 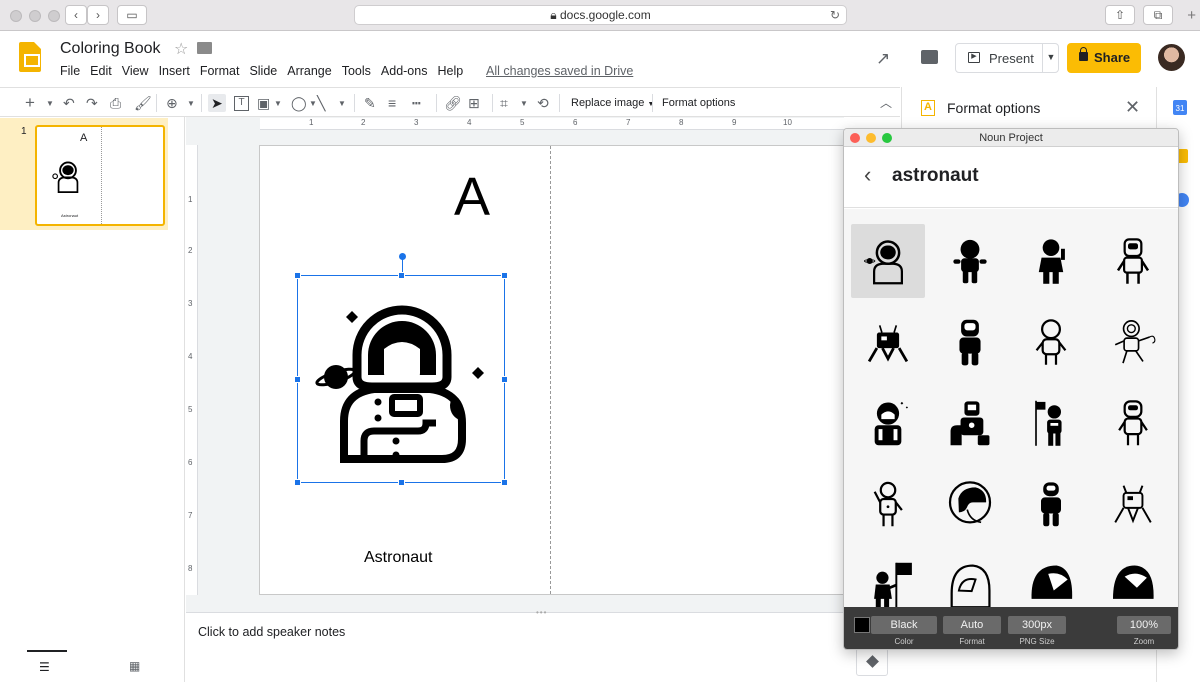 What do you see at coordinates (453, 103) in the screenshot?
I see `link-icon: 🔗︎` at bounding box center [453, 103].